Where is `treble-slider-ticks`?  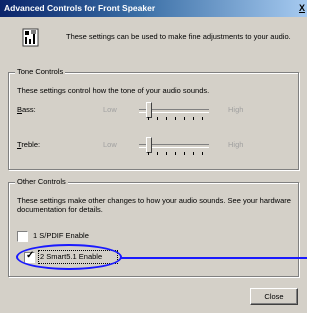
treble-slider-ticks is located at coordinates (176, 153).